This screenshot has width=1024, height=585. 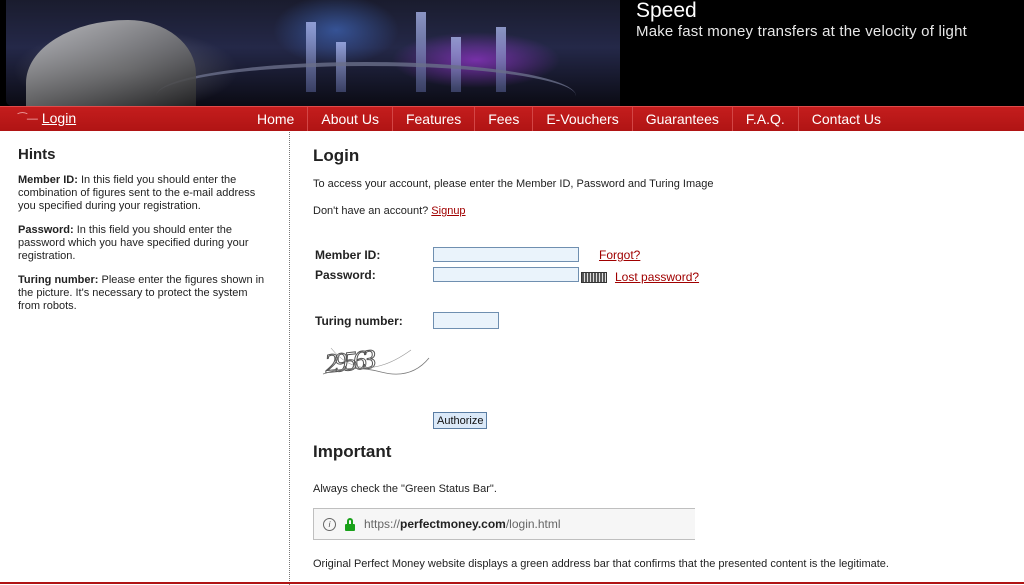 I want to click on nav-about-us: About Us, so click(x=350, y=119).